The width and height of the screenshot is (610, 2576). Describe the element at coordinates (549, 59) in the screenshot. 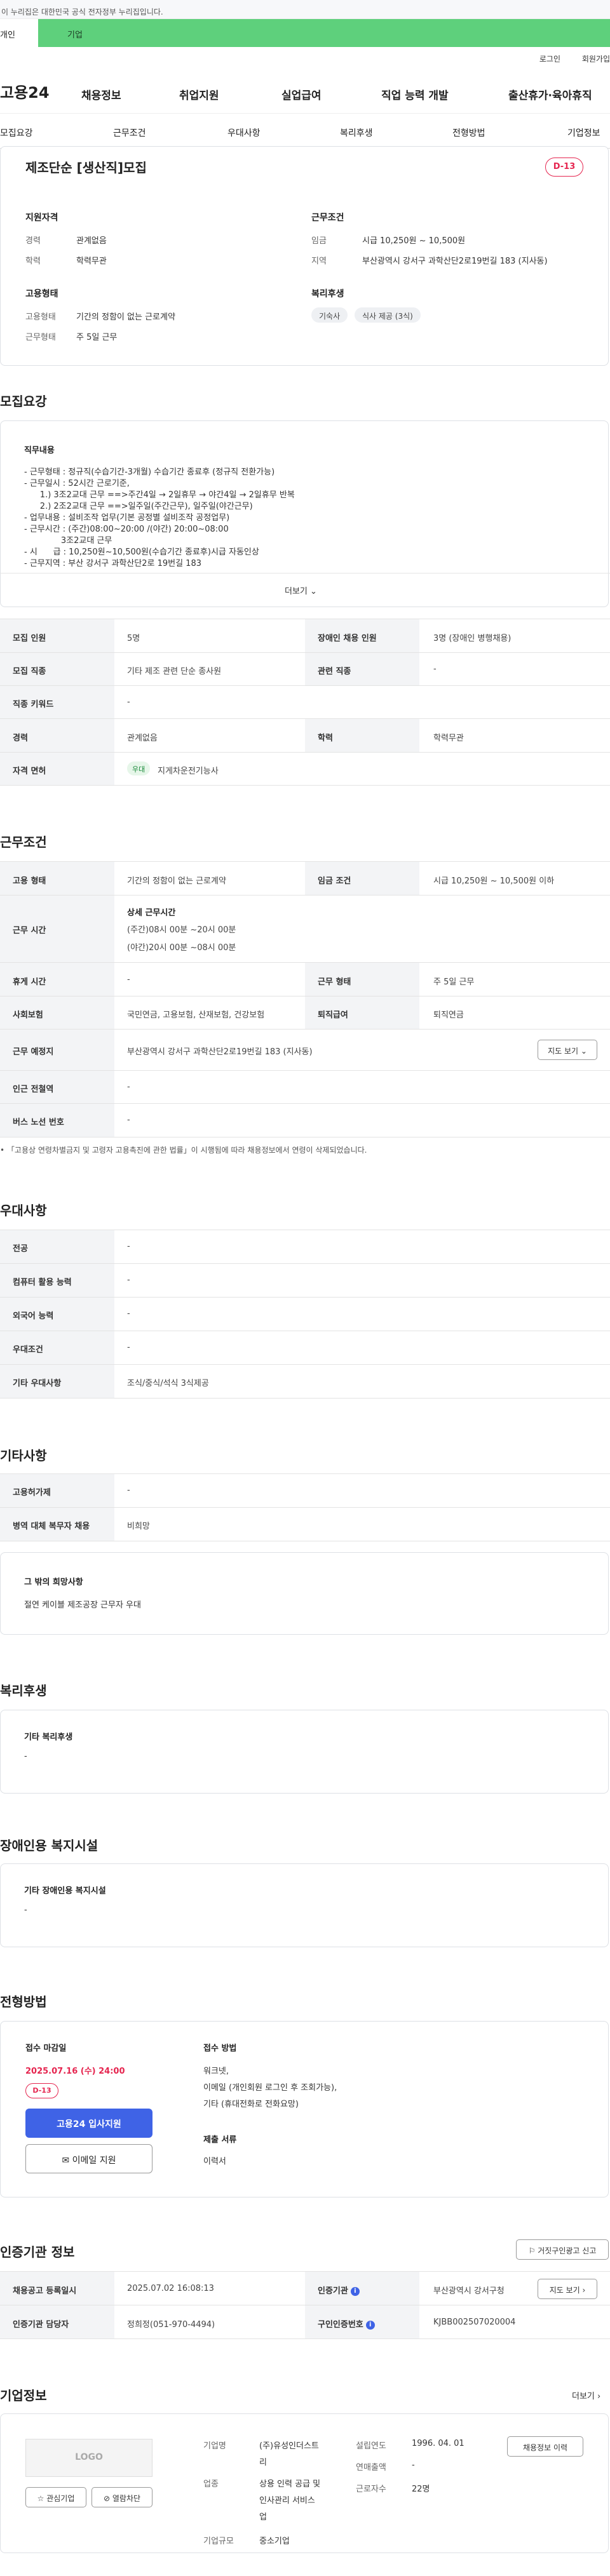

I see `login-link: 로그인` at that location.